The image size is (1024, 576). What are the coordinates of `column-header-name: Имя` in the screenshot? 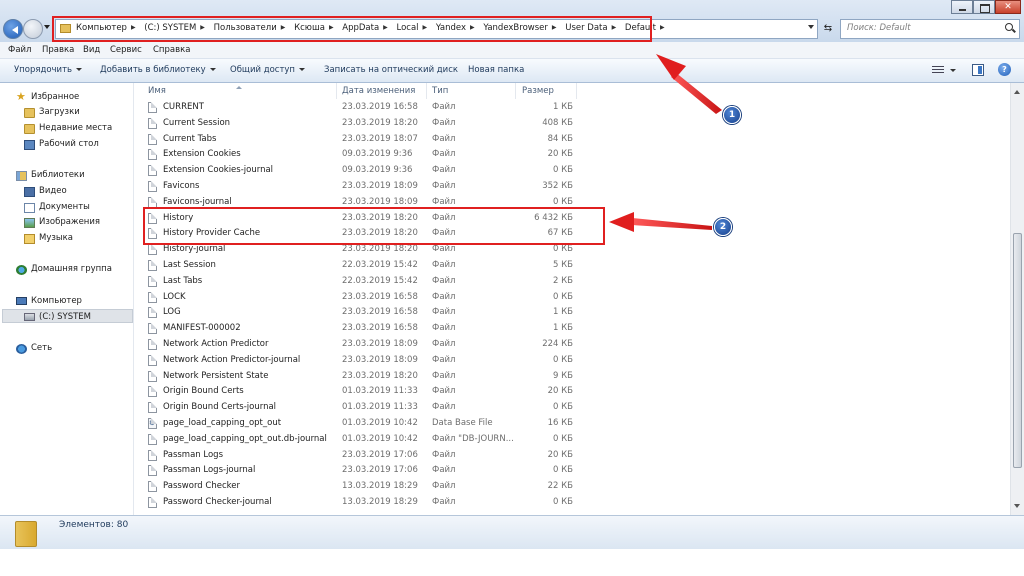 It's located at (157, 91).